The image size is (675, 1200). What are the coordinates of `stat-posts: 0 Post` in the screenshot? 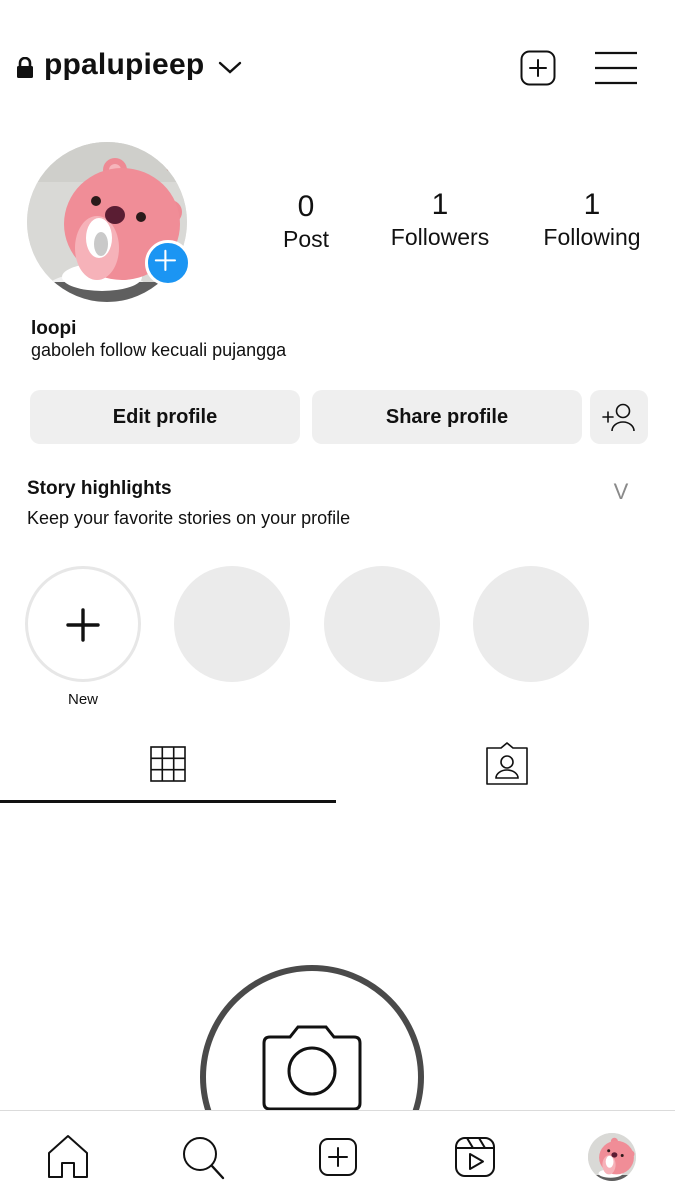 It's located at (306, 222).